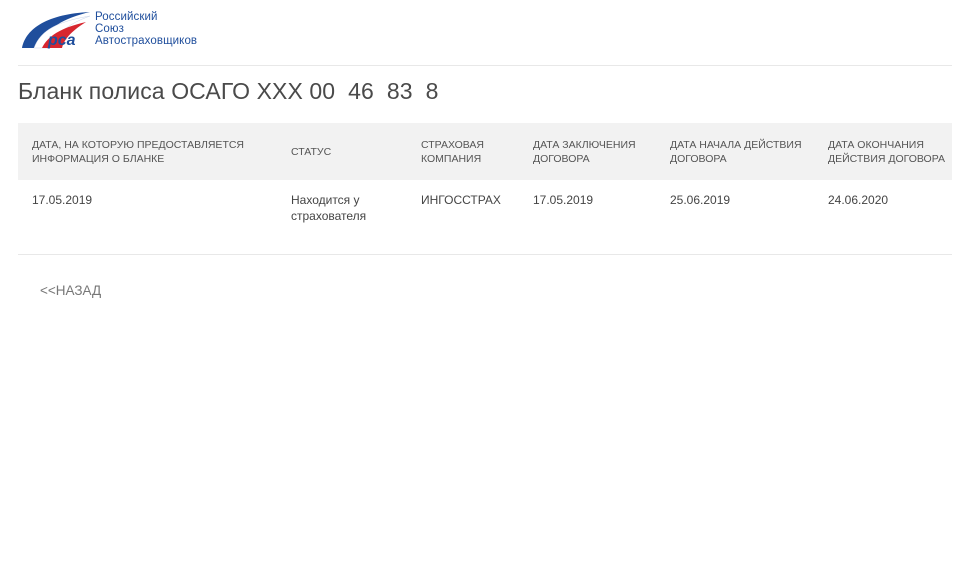 The width and height of the screenshot is (960, 585). I want to click on back-link: <<НАЗАД, so click(70, 290).